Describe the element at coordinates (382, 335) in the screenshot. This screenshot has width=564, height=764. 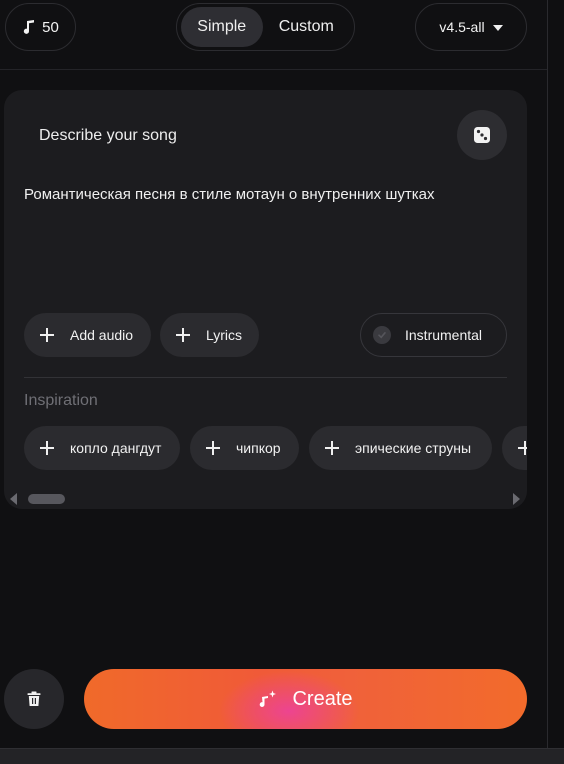
I see `check-circle-icon` at that location.